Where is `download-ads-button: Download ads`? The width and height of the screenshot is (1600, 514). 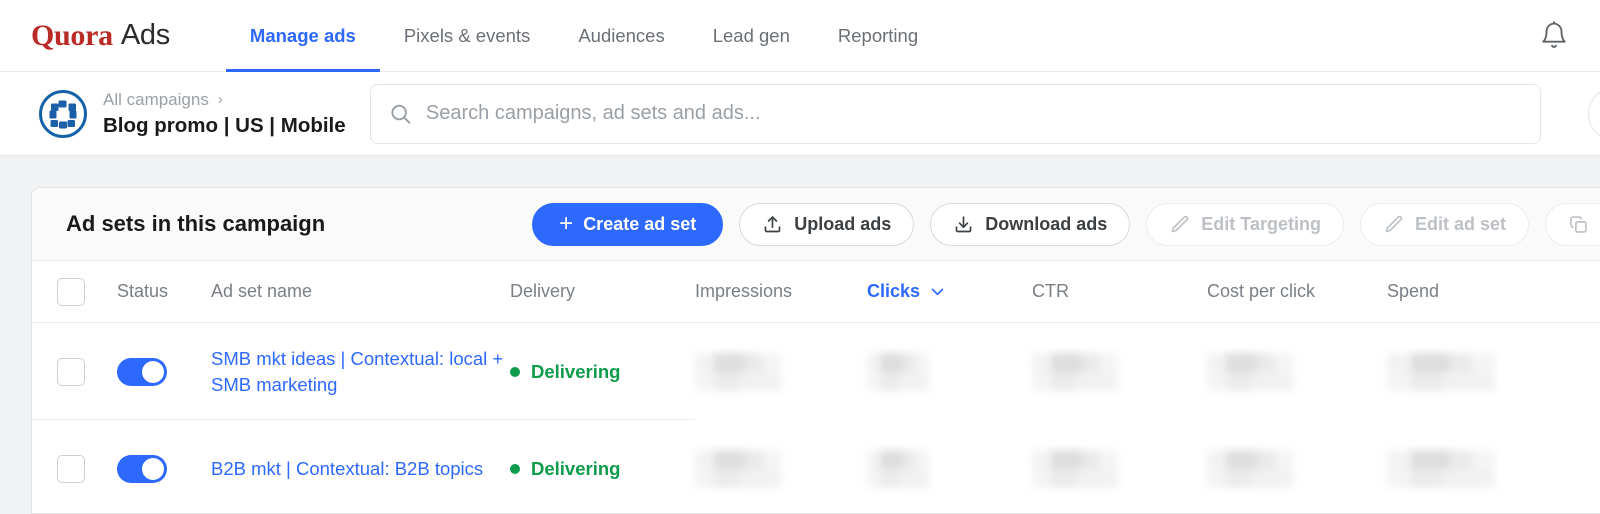
download-ads-button: Download ads is located at coordinates (1030, 224).